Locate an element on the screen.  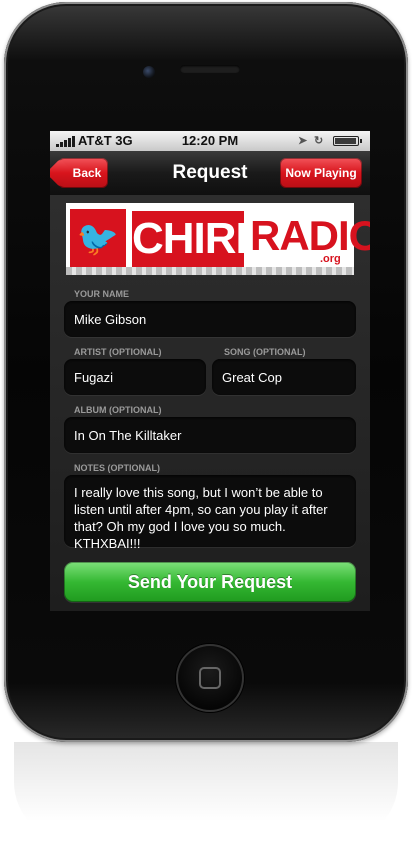
name-field: Mike Gibson is located at coordinates (210, 319).